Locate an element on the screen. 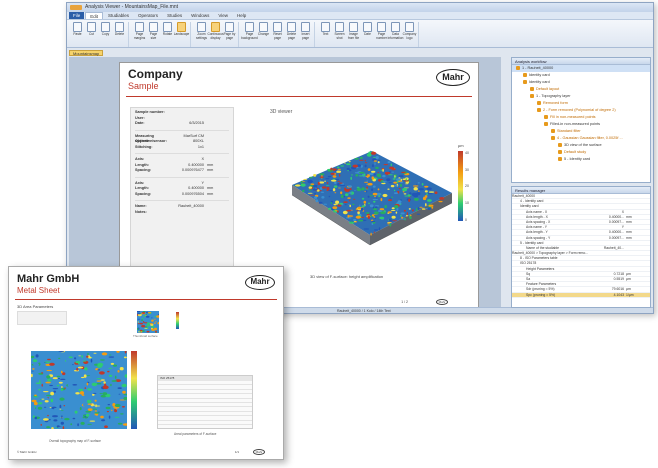 This screenshot has width=658, height=468. zoom-icon is located at coordinates (201, 27).